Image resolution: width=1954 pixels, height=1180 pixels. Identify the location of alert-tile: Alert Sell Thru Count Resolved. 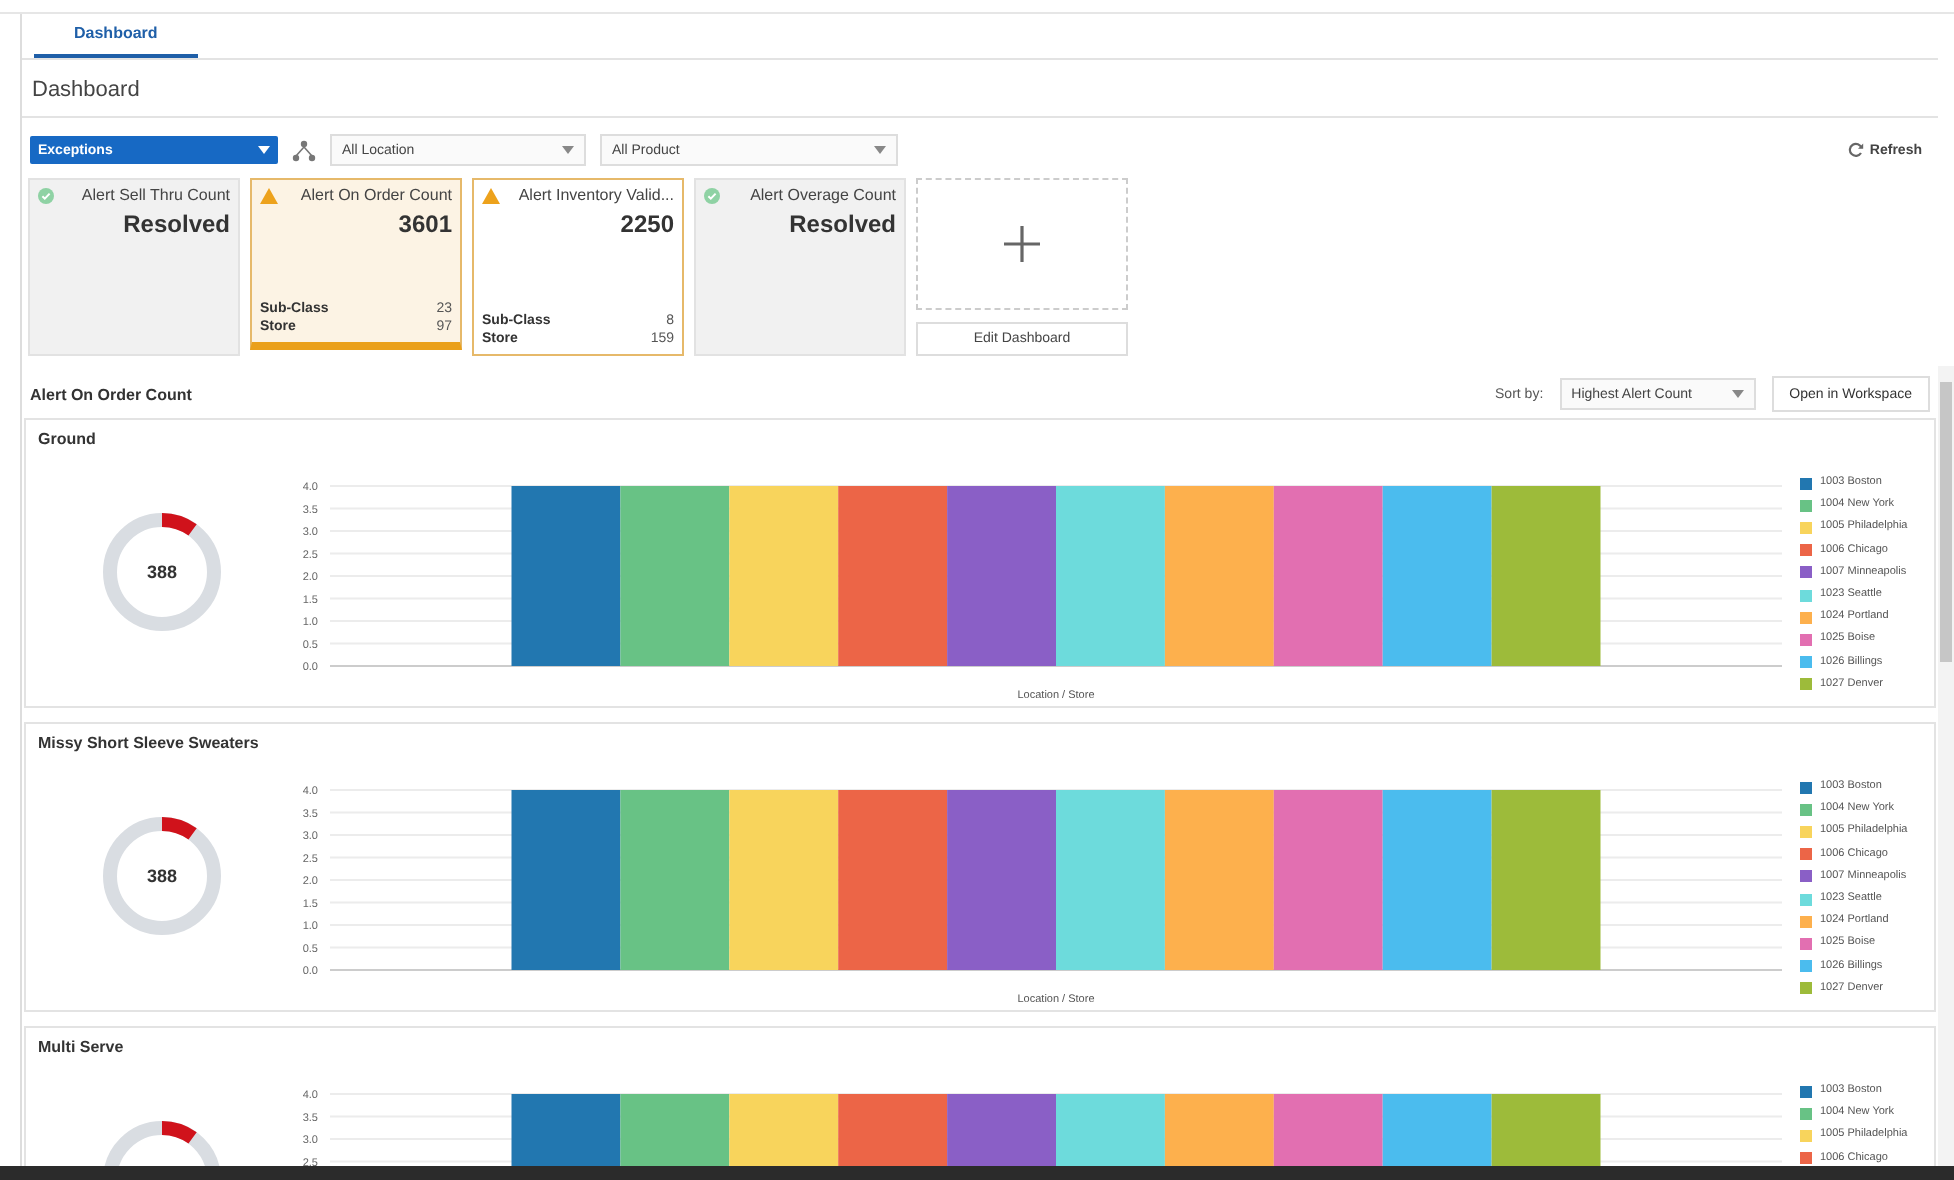
(134, 267).